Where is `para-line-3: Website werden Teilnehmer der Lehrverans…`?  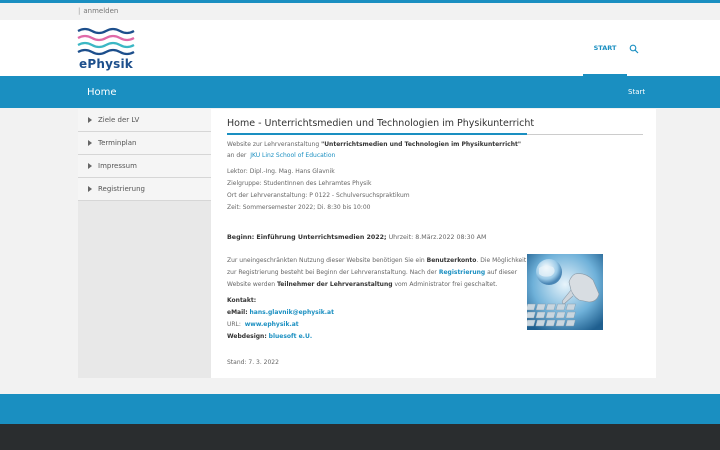 para-line-3: Website werden Teilnehmer der Lehrverans… is located at coordinates (362, 284).